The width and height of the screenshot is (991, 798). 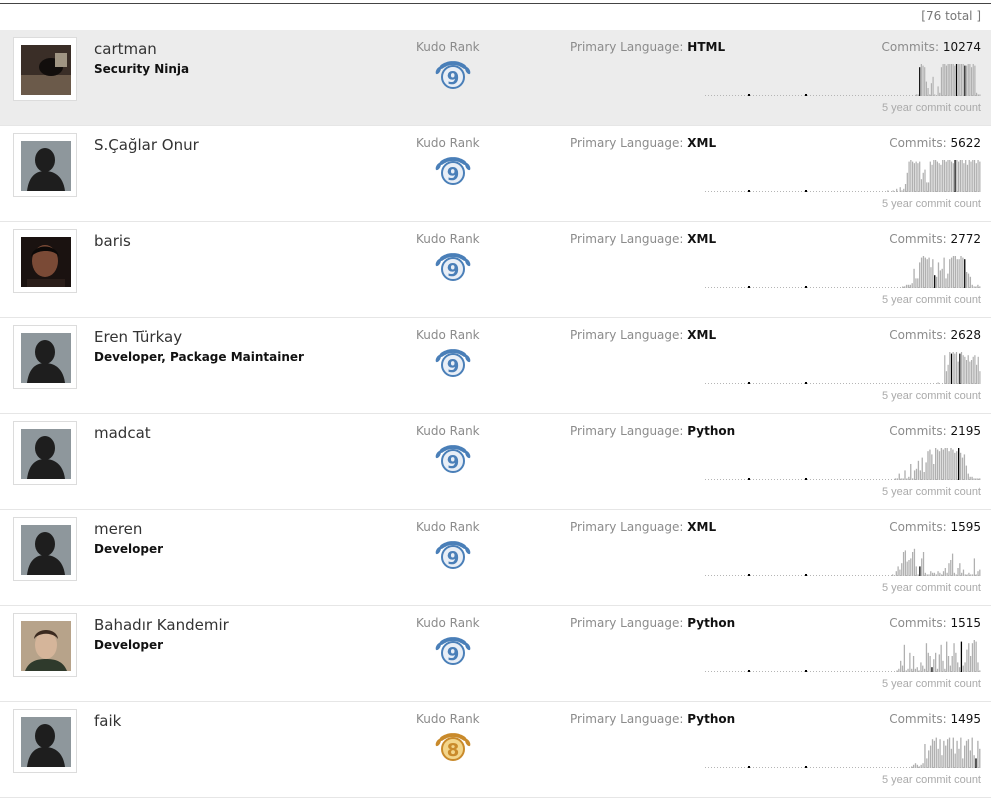 What do you see at coordinates (965, 719) in the screenshot?
I see `commits-value: 1495` at bounding box center [965, 719].